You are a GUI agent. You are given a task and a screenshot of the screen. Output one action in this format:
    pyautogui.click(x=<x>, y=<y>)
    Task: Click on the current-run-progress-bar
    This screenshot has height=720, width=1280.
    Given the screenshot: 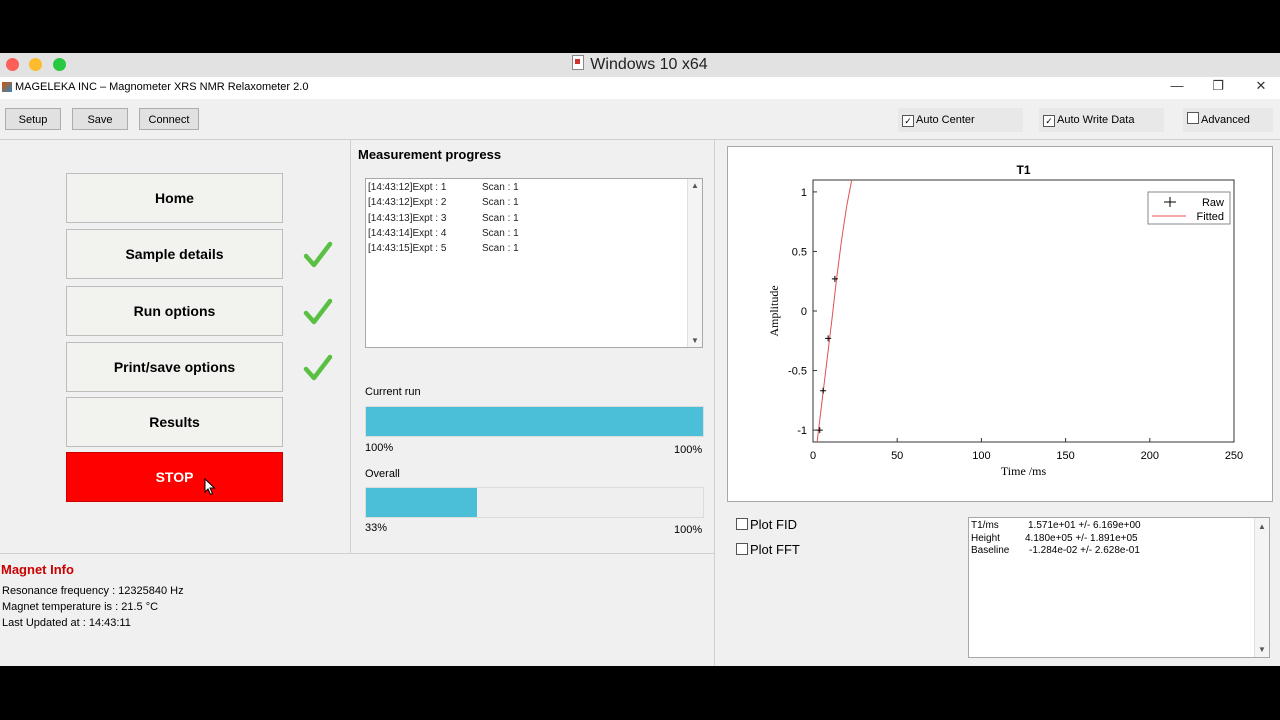 What is the action you would take?
    pyautogui.click(x=534, y=421)
    